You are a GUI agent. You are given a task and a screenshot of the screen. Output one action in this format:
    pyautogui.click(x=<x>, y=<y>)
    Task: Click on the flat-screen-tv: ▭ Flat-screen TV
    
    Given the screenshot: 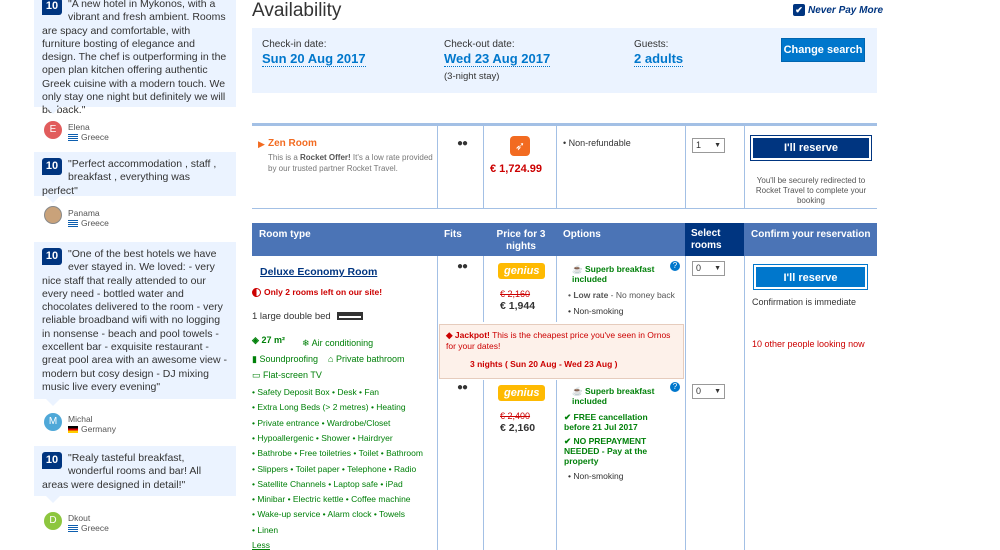 What is the action you would take?
    pyautogui.click(x=287, y=375)
    